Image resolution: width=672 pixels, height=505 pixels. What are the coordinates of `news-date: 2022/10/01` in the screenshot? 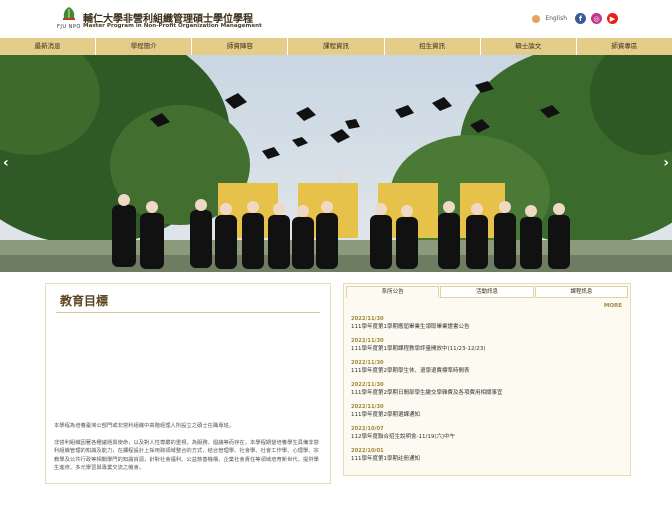 It's located at (367, 451).